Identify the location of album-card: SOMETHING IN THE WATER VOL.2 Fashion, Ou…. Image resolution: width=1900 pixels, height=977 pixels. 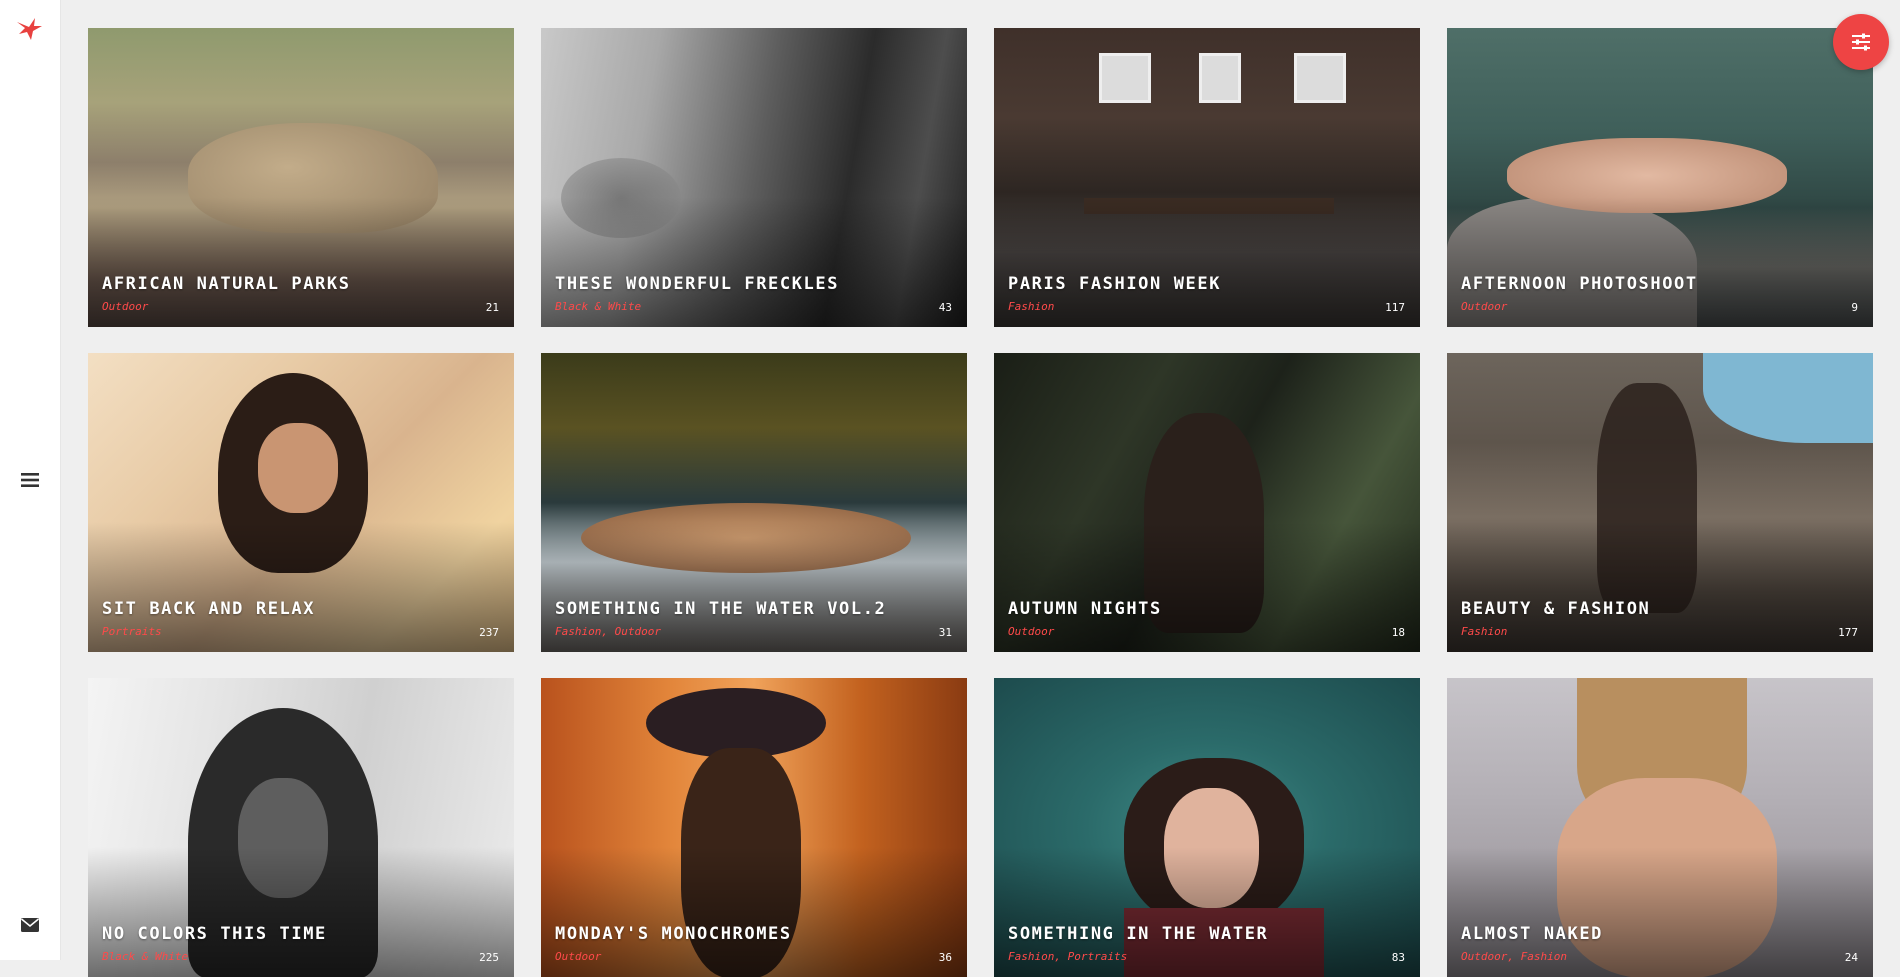
(754, 502).